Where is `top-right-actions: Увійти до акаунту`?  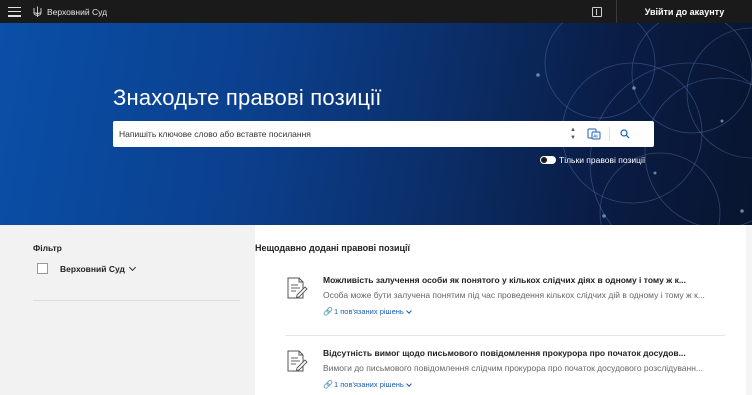
top-right-actions: Увійти до акаунту is located at coordinates (672, 11).